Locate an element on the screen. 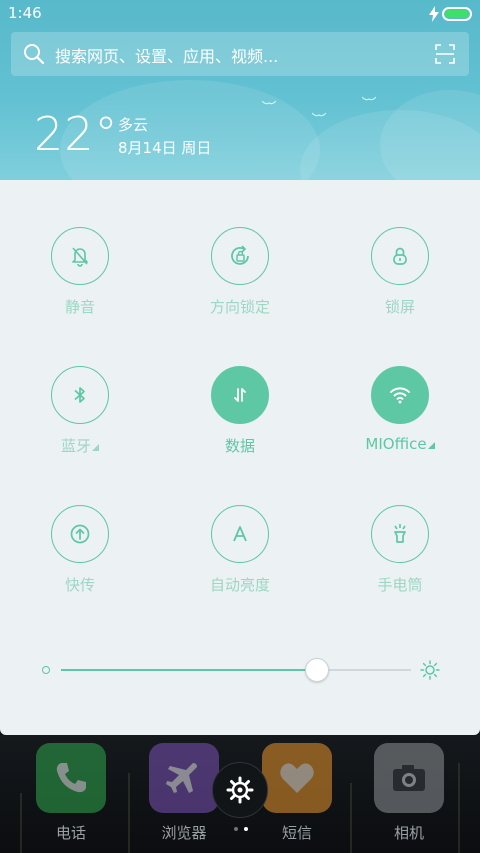 Image resolution: width=480 pixels, height=853 pixels. battery-icon is located at coordinates (457, 14).